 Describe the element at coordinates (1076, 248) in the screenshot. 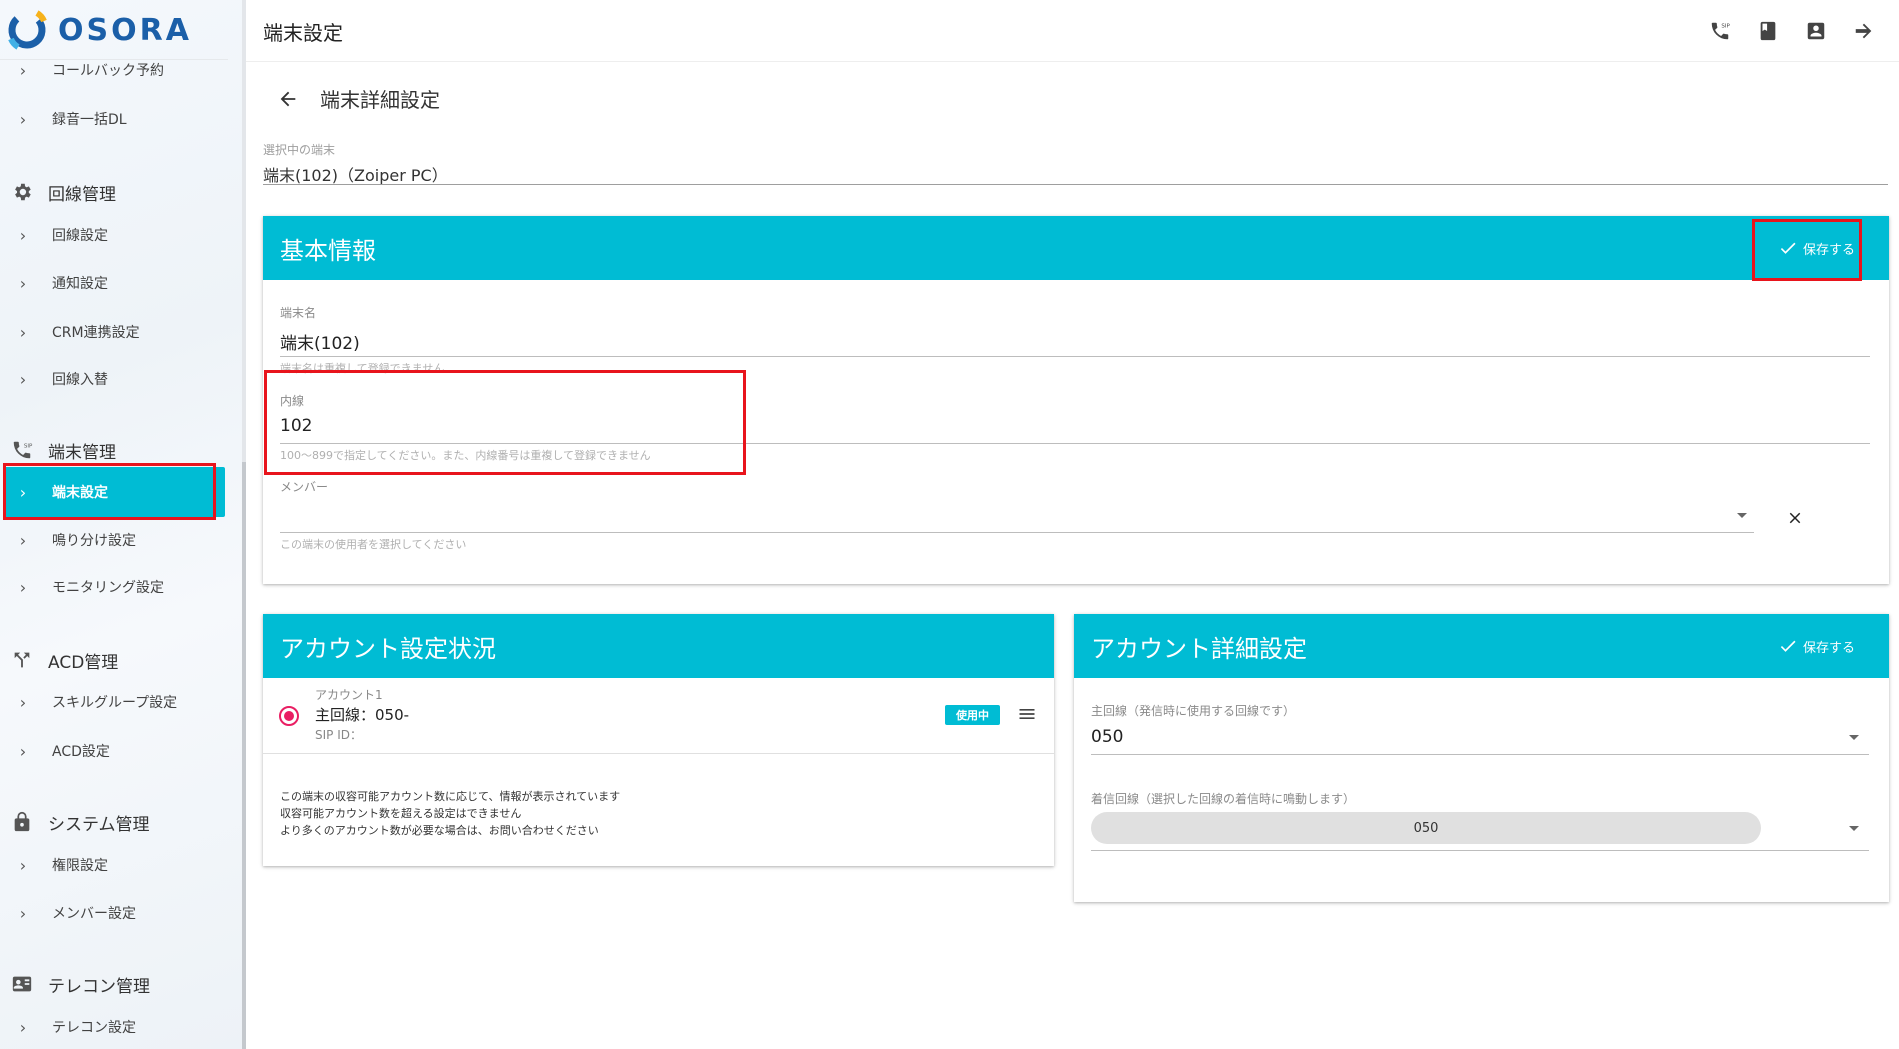

I see `card-header: 基本情報 保存する` at that location.